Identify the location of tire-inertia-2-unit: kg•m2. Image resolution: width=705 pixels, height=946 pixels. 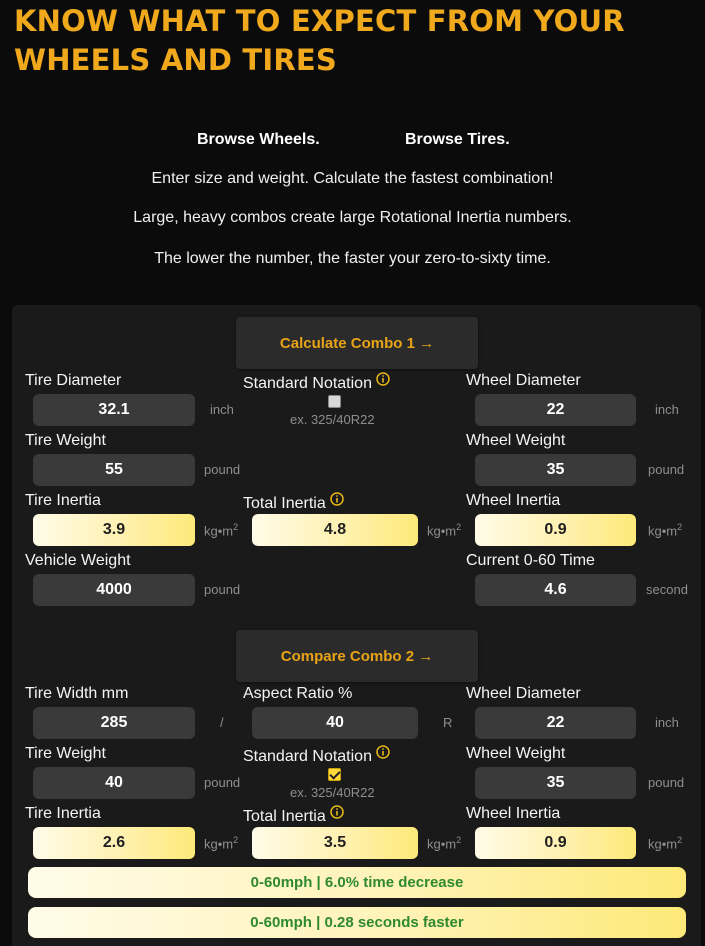
(221, 843).